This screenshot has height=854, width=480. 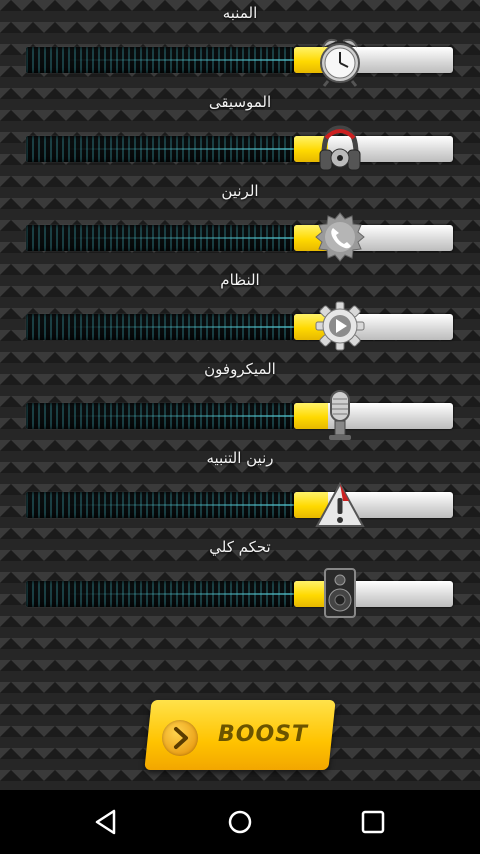 What do you see at coordinates (107, 822) in the screenshot?
I see `back-icon` at bounding box center [107, 822].